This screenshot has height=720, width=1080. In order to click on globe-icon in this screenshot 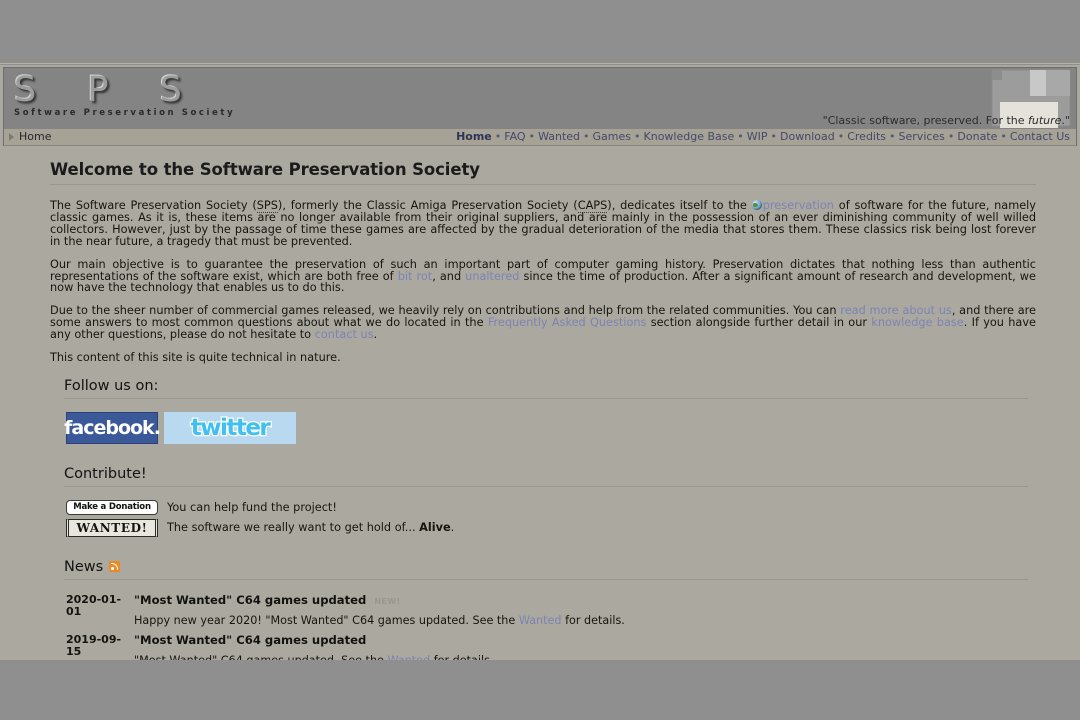, I will do `click(756, 205)`.